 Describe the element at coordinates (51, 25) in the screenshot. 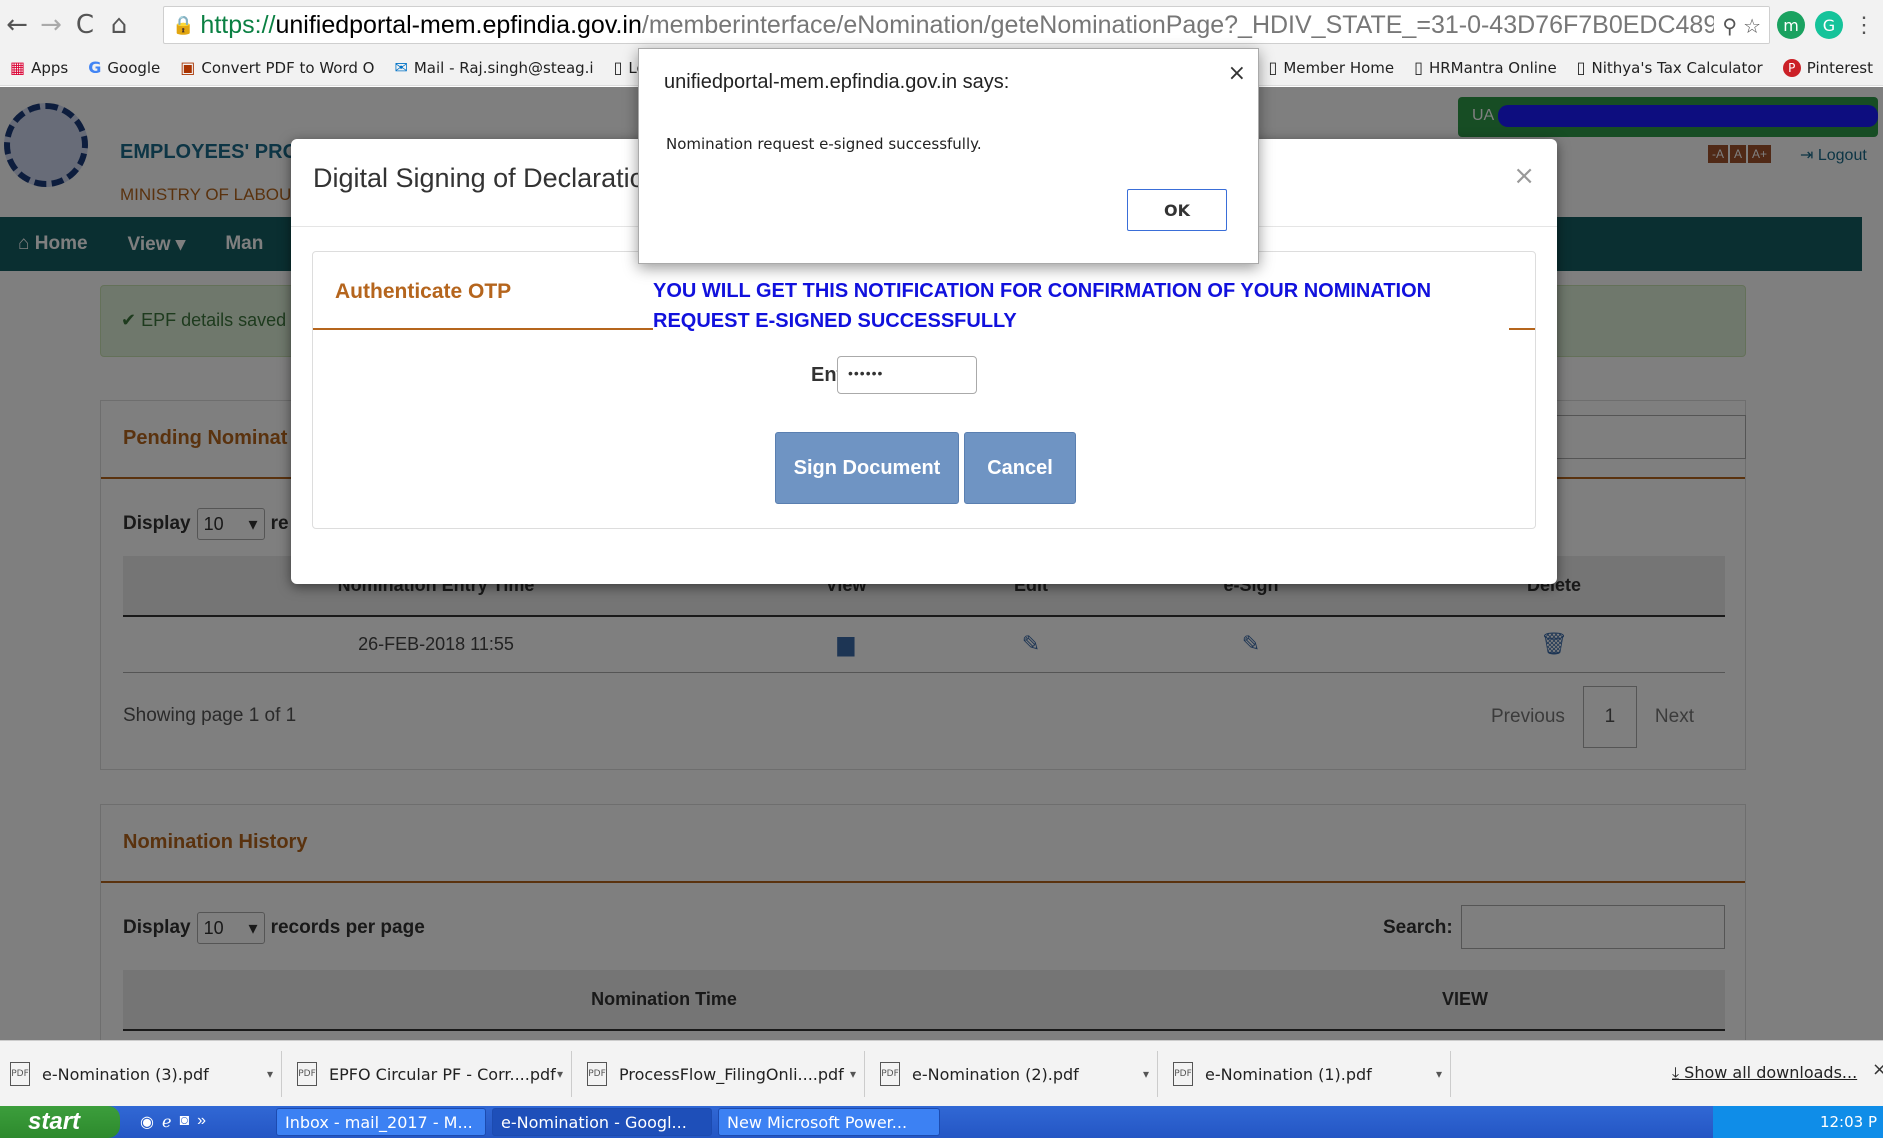

I see `forward-icon: →` at that location.